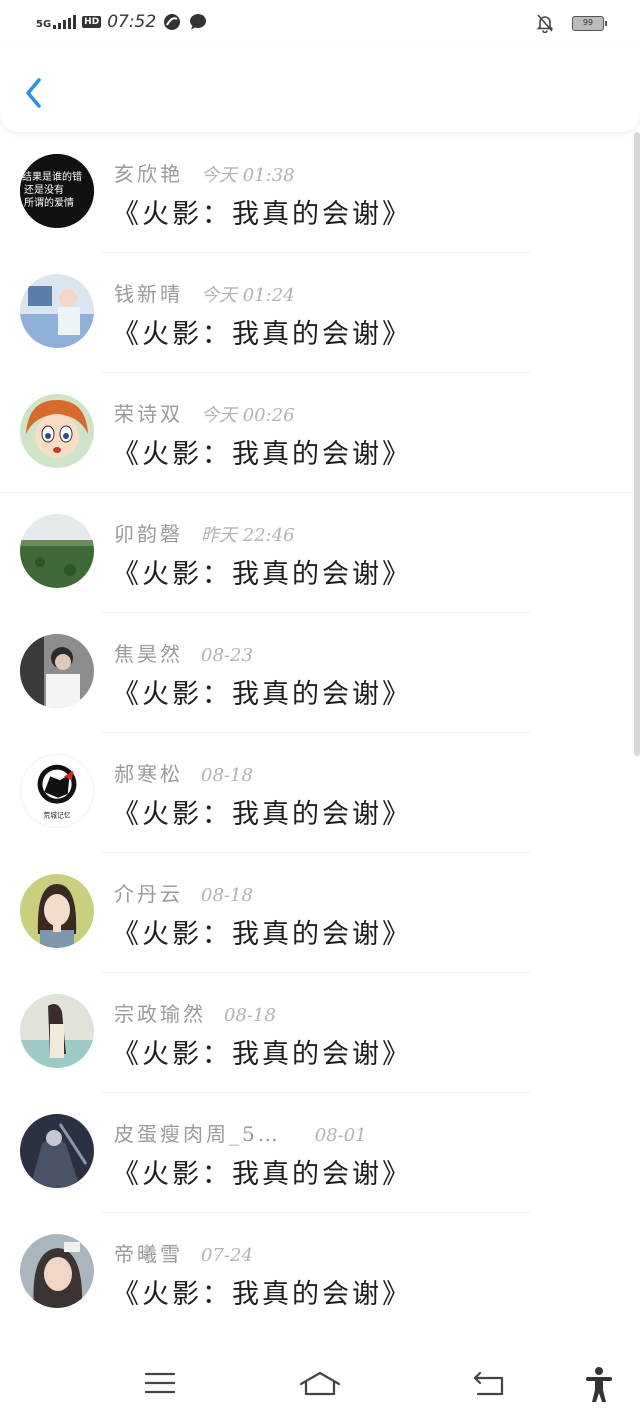 This screenshot has height=1428, width=640. Describe the element at coordinates (148, 894) in the screenshot. I see `sender-name: 介丹云` at that location.